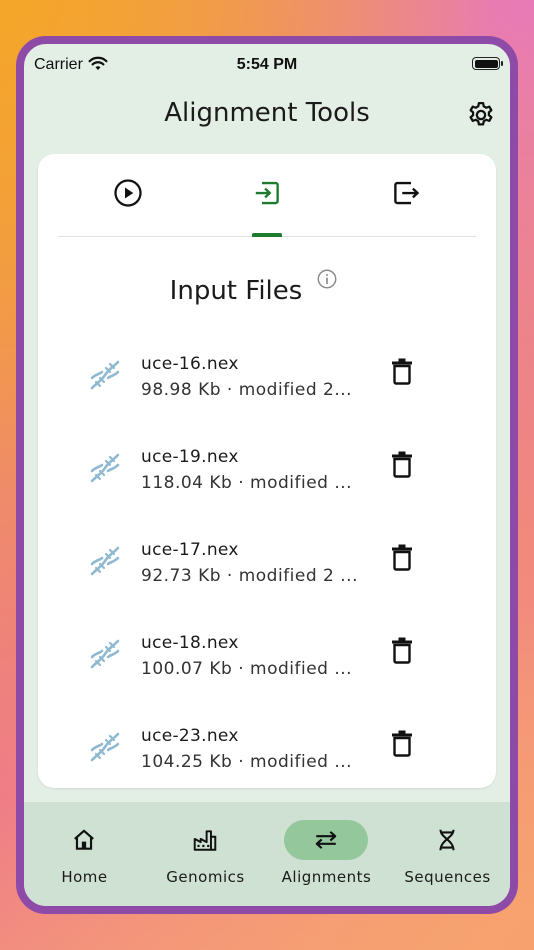  I want to click on tab-run, so click(128, 207).